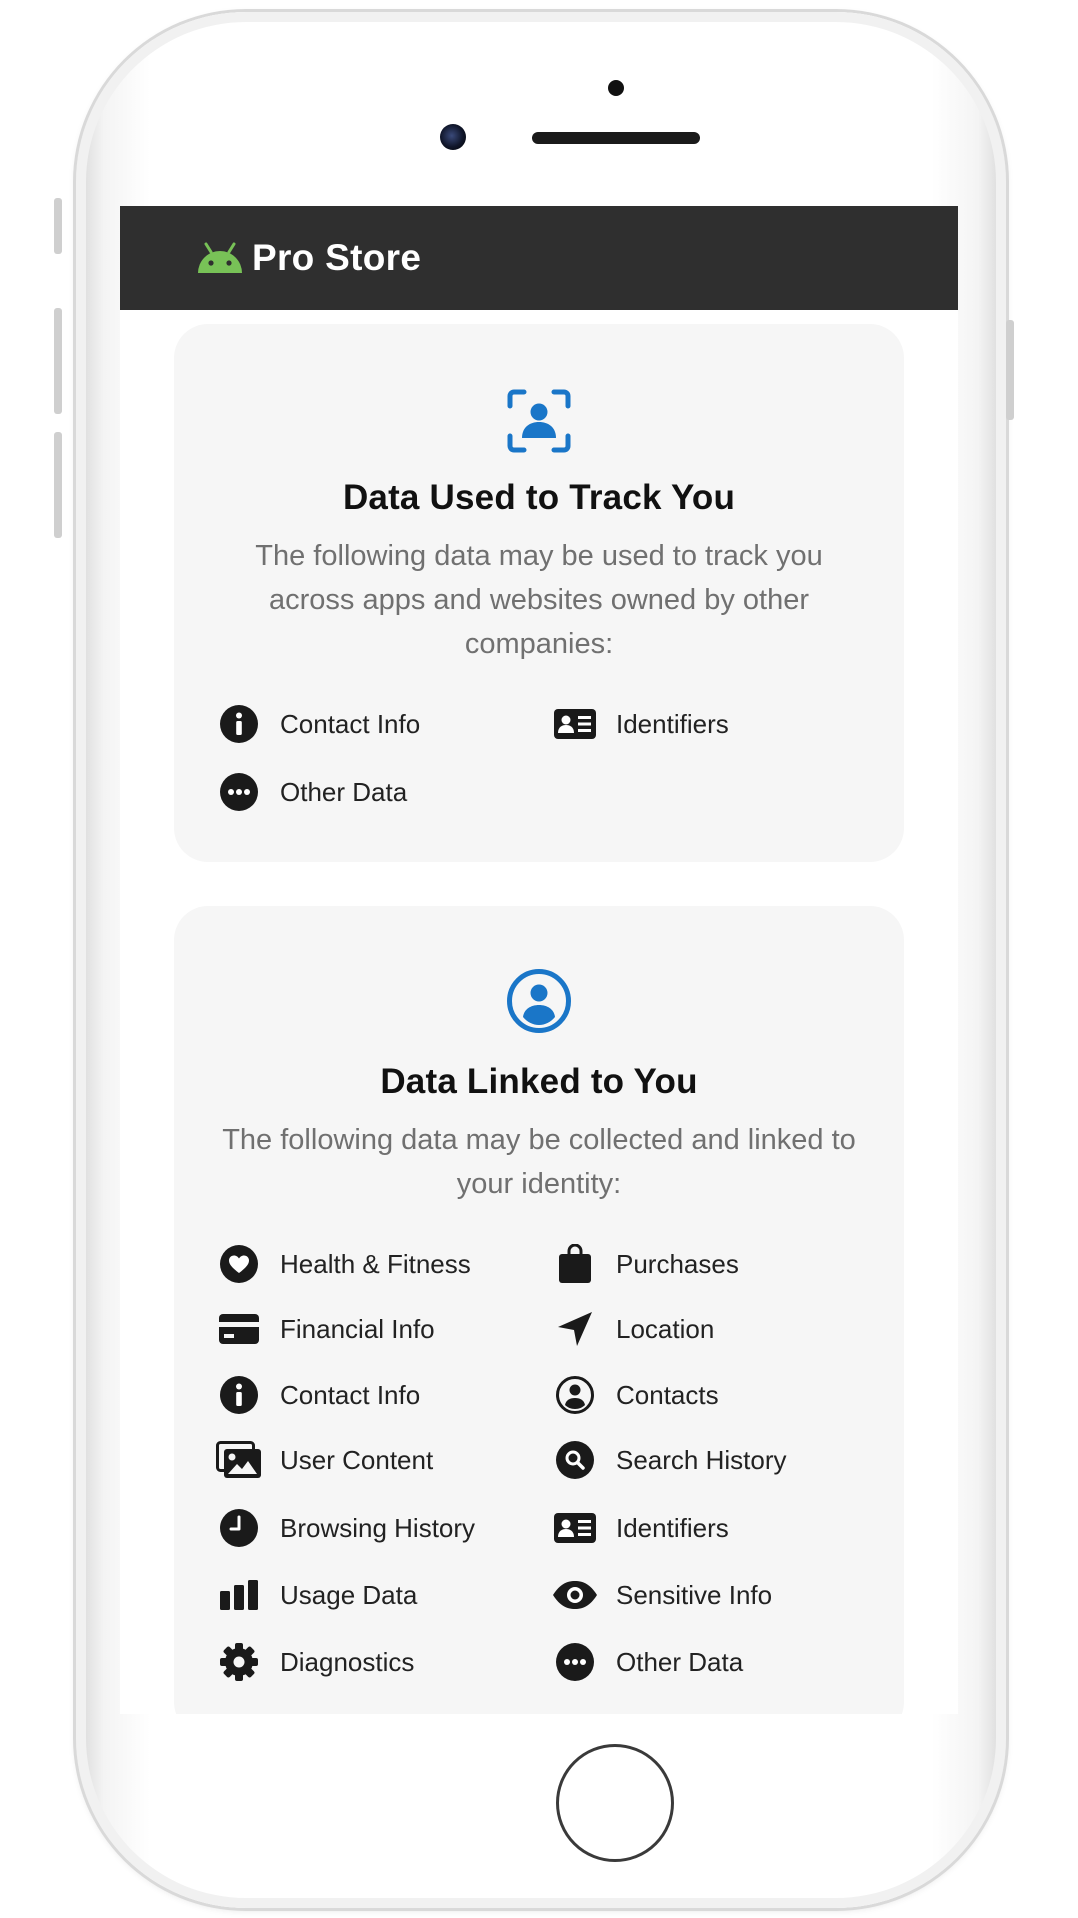  What do you see at coordinates (349, 1594) in the screenshot?
I see `item-label: Usage Data` at bounding box center [349, 1594].